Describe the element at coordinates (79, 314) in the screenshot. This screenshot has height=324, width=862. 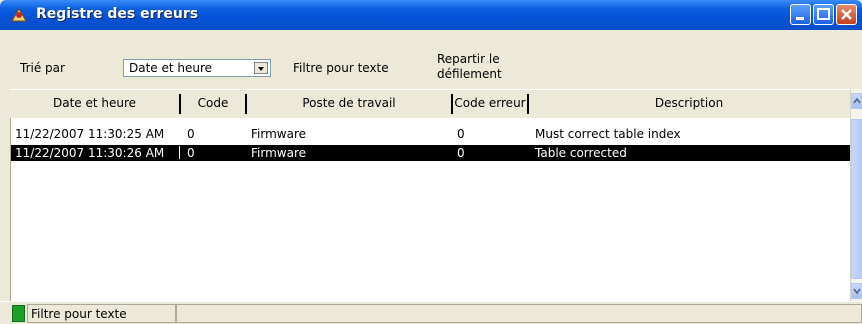
I see `status-text: Filtre pour texte` at that location.